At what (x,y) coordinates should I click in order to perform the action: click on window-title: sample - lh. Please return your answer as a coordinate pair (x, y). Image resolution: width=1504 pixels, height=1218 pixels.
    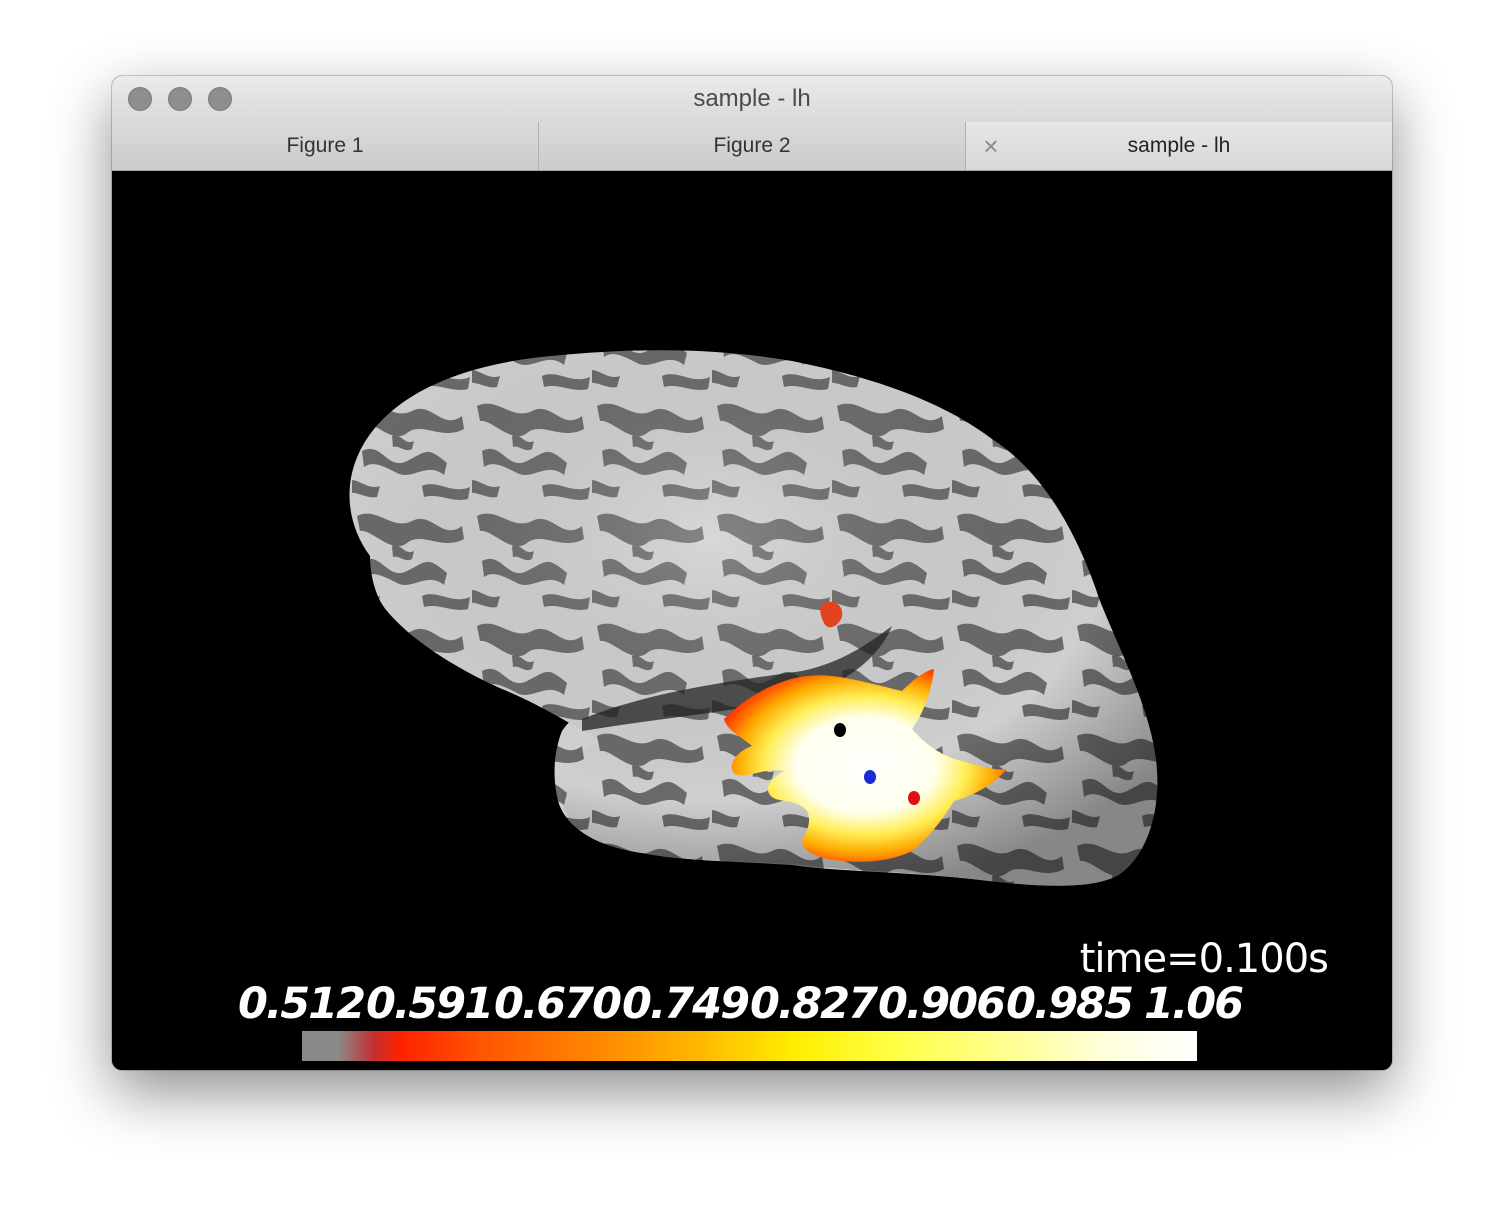
    Looking at the image, I should click on (752, 98).